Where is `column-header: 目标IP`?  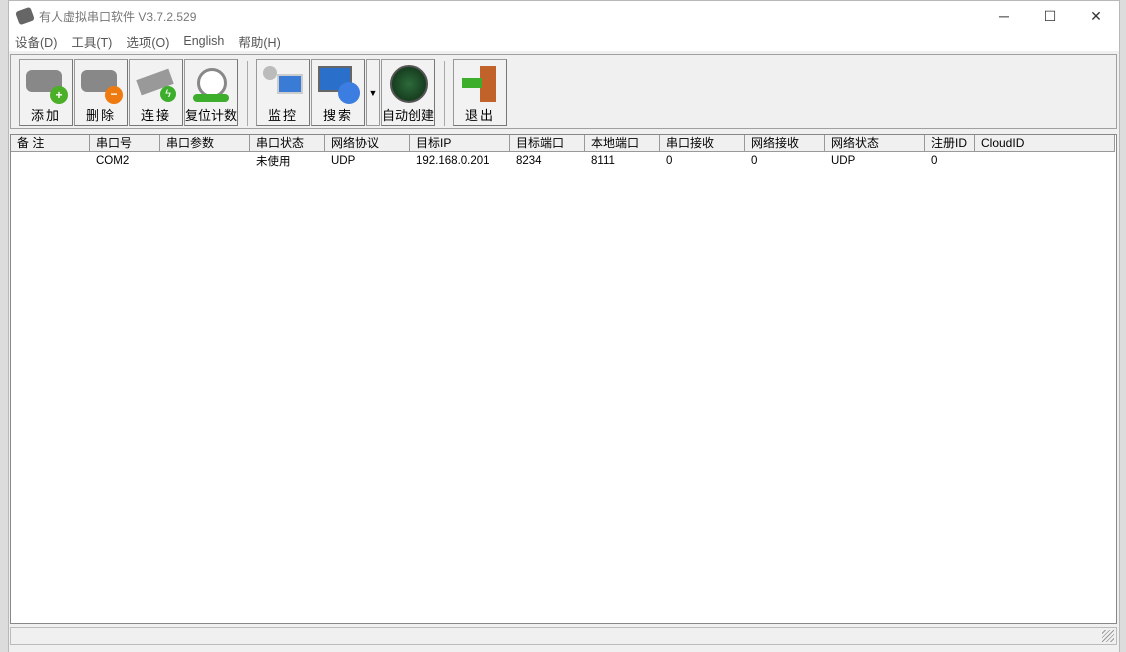 column-header: 目标IP is located at coordinates (460, 143).